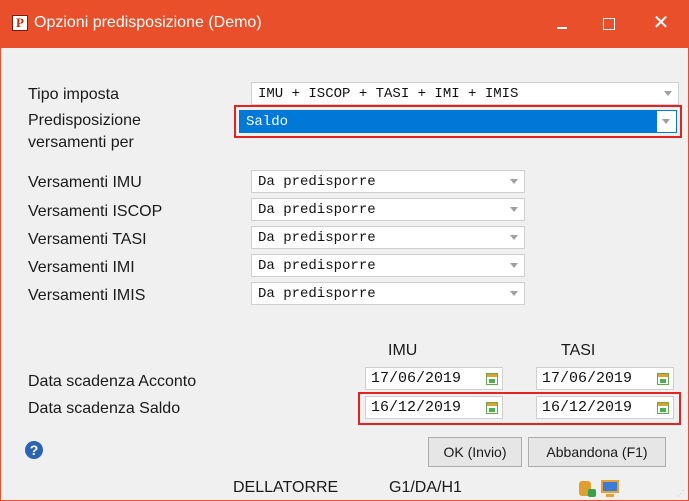  Describe the element at coordinates (317, 238) in the screenshot. I see `versamenti-tasi-value: Da predisporre` at that location.